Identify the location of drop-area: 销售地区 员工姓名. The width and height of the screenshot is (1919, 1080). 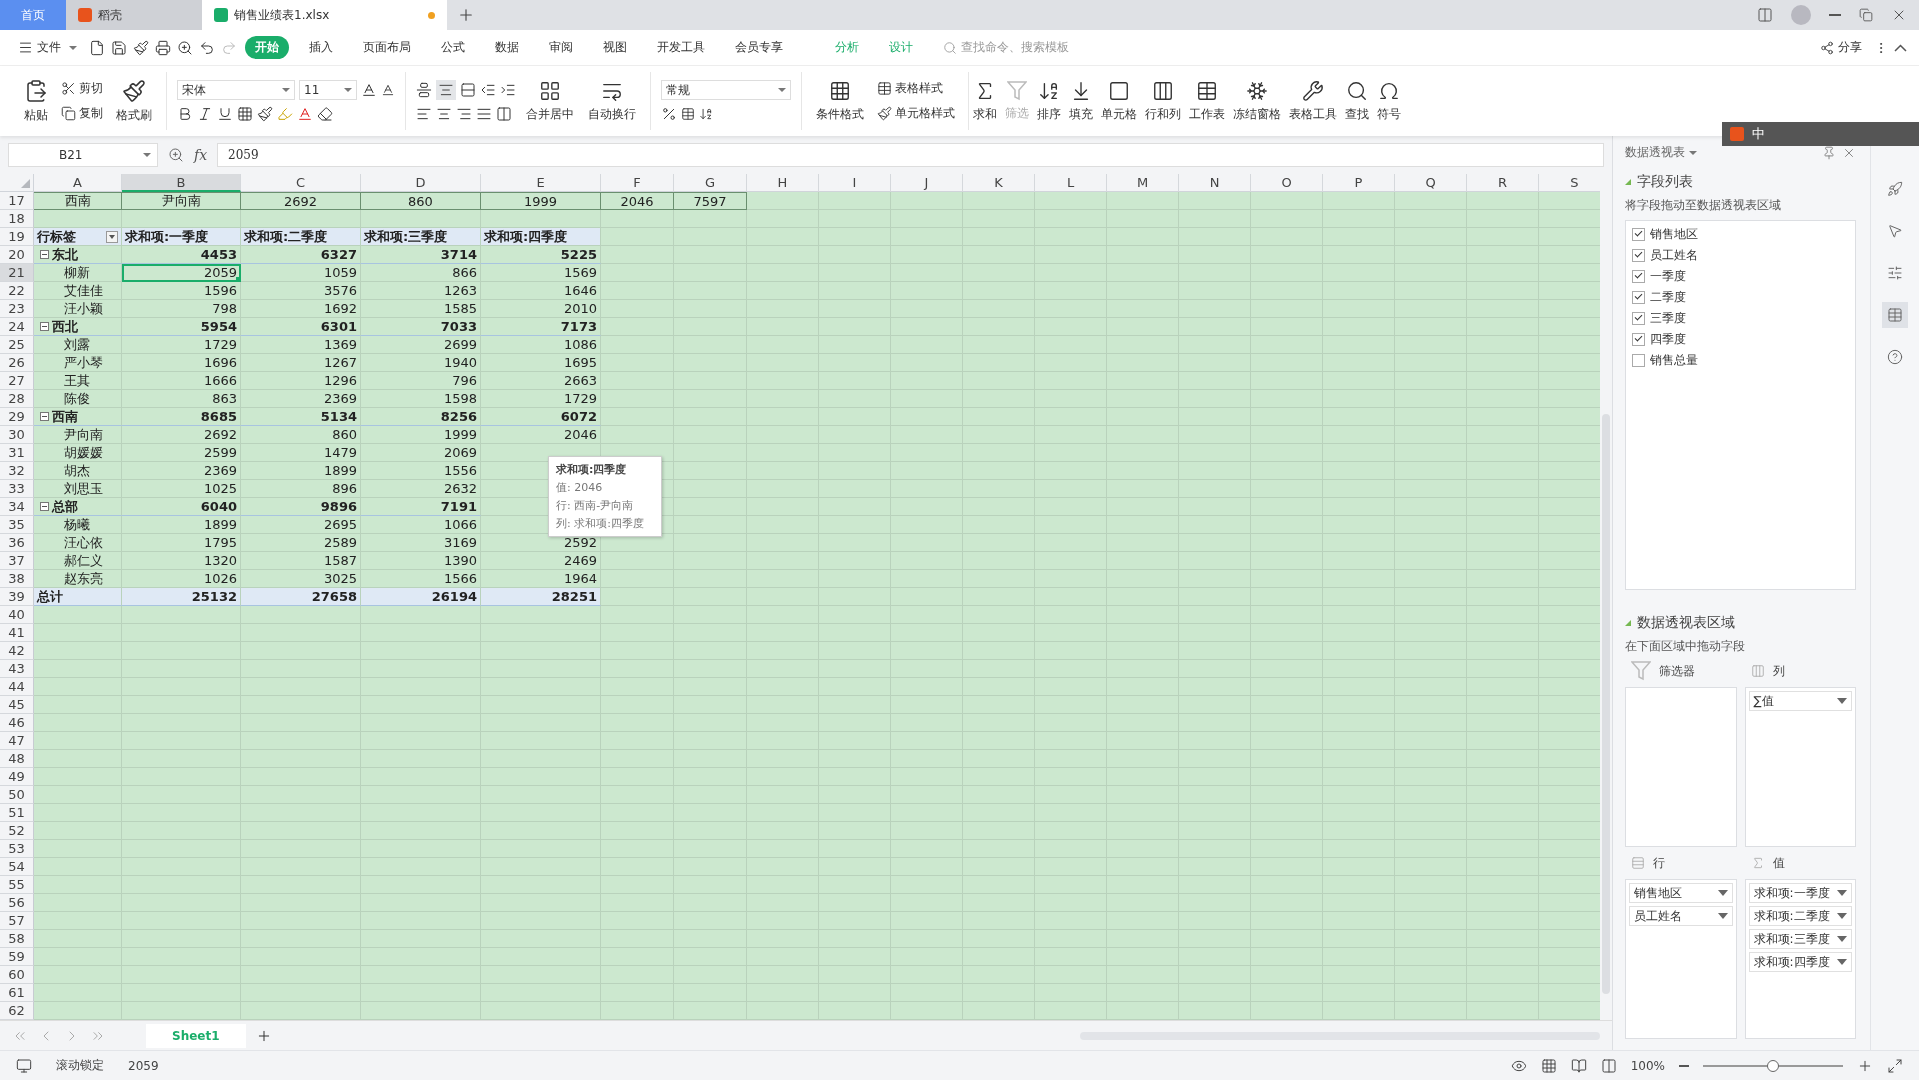
(1681, 959).